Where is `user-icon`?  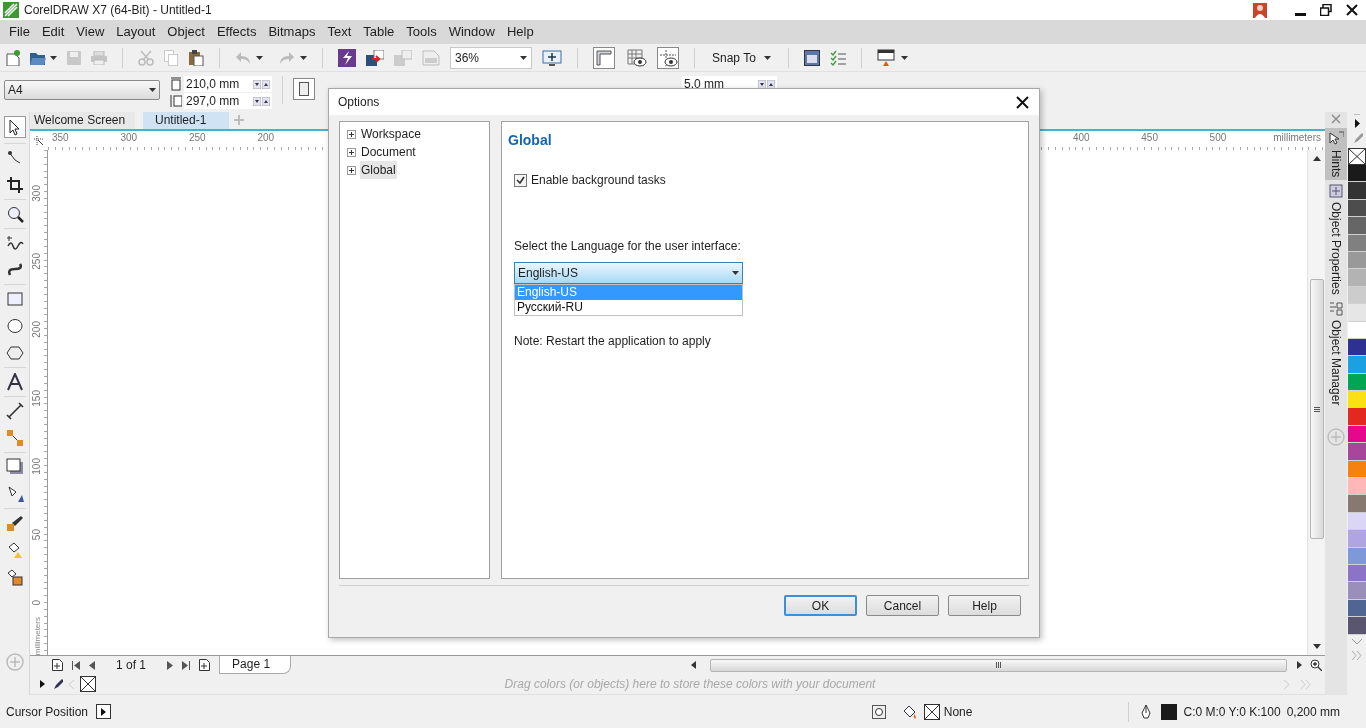
user-icon is located at coordinates (1260, 10).